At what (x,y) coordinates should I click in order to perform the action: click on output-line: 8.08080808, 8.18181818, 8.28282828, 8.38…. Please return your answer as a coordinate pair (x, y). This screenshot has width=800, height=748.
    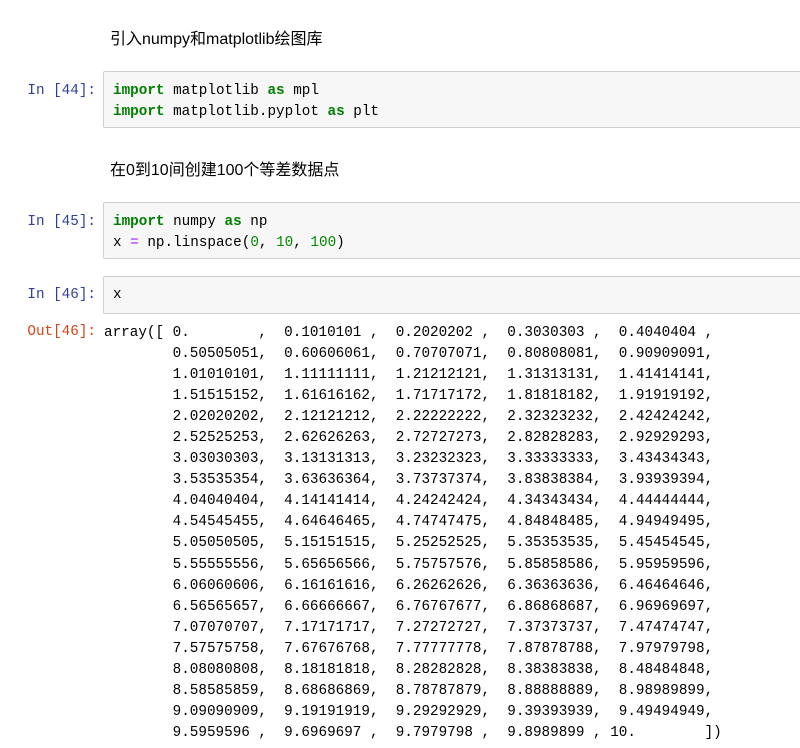
    Looking at the image, I should click on (409, 669).